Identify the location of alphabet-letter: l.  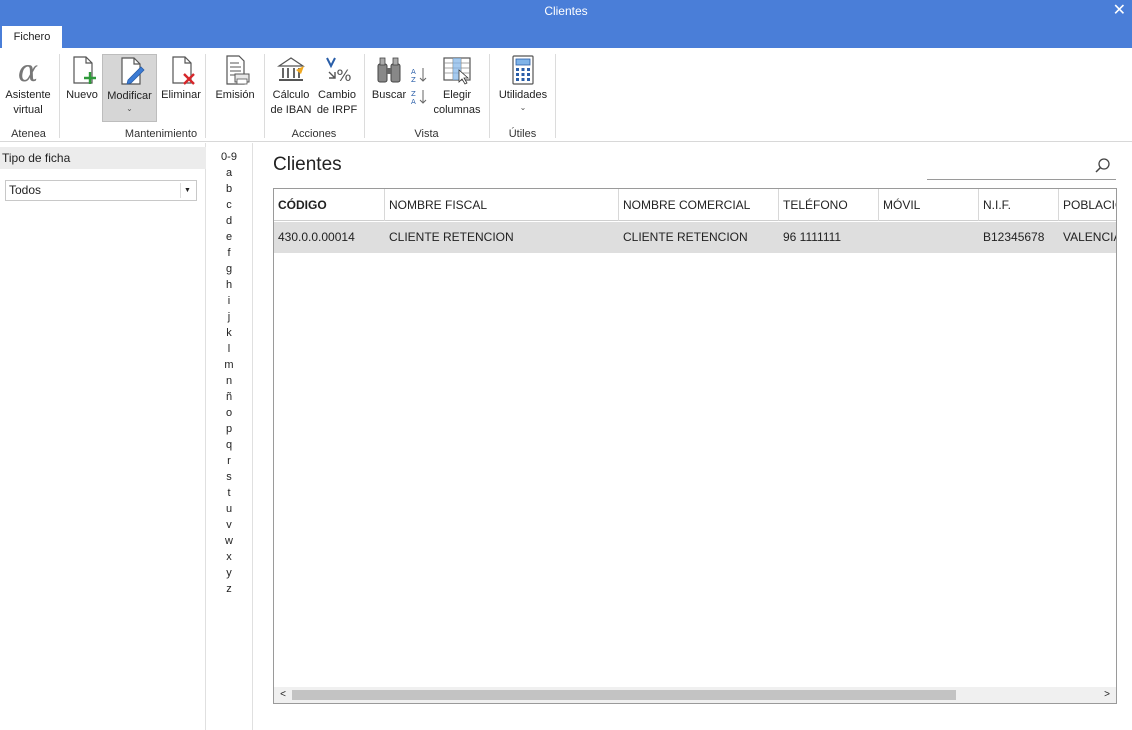
(229, 349).